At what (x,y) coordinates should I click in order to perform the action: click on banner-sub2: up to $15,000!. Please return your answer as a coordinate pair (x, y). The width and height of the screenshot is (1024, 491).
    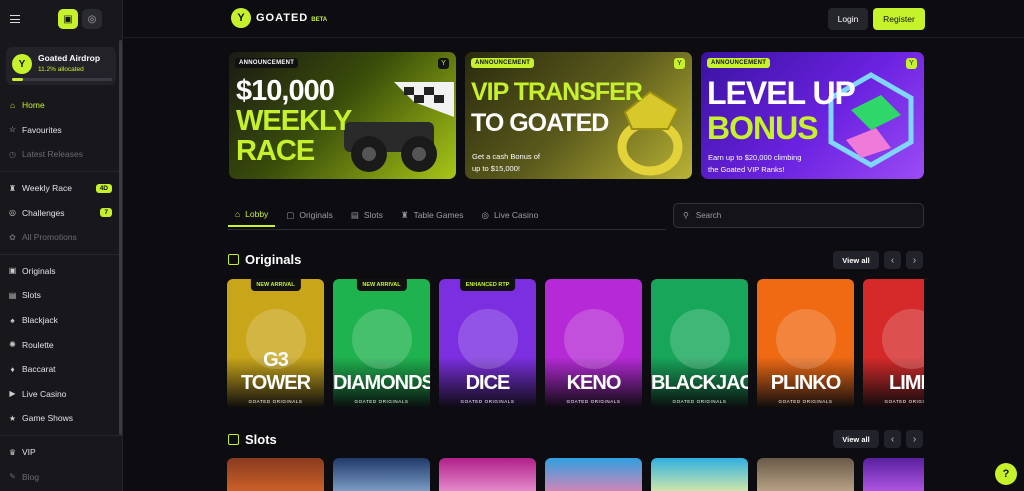
    Looking at the image, I should click on (496, 168).